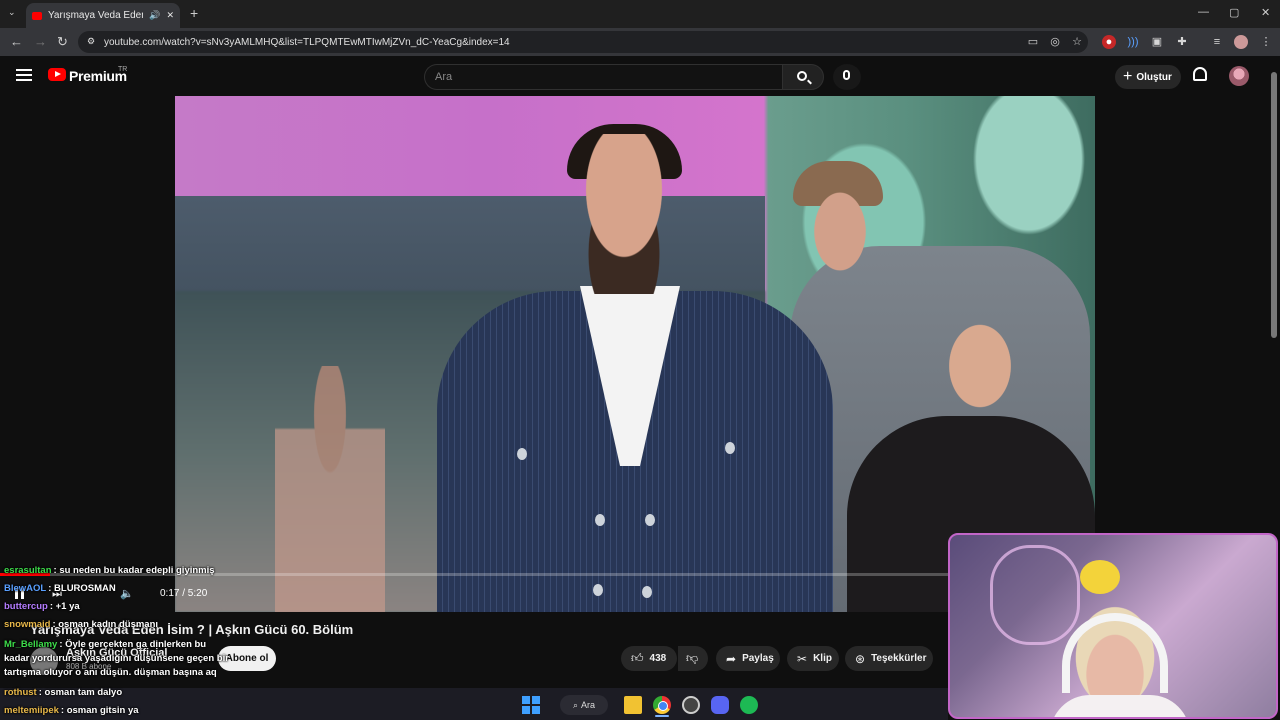 Image resolution: width=1280 pixels, height=720 pixels. What do you see at coordinates (603, 77) in the screenshot?
I see `search-input: Ara` at bounding box center [603, 77].